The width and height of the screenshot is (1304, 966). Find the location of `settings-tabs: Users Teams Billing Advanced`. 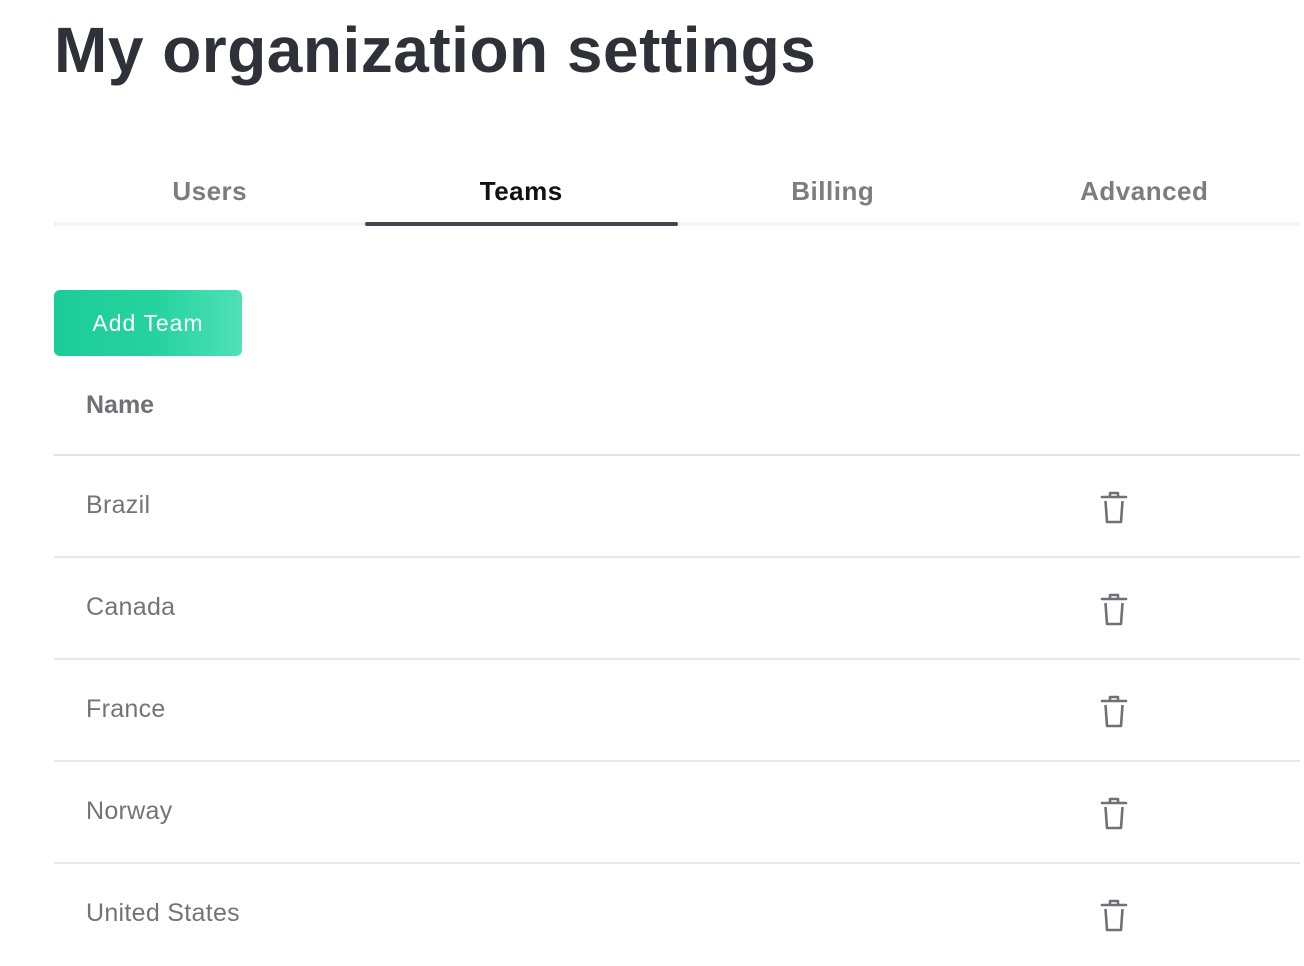

settings-tabs: Users Teams Billing Advanced is located at coordinates (677, 195).